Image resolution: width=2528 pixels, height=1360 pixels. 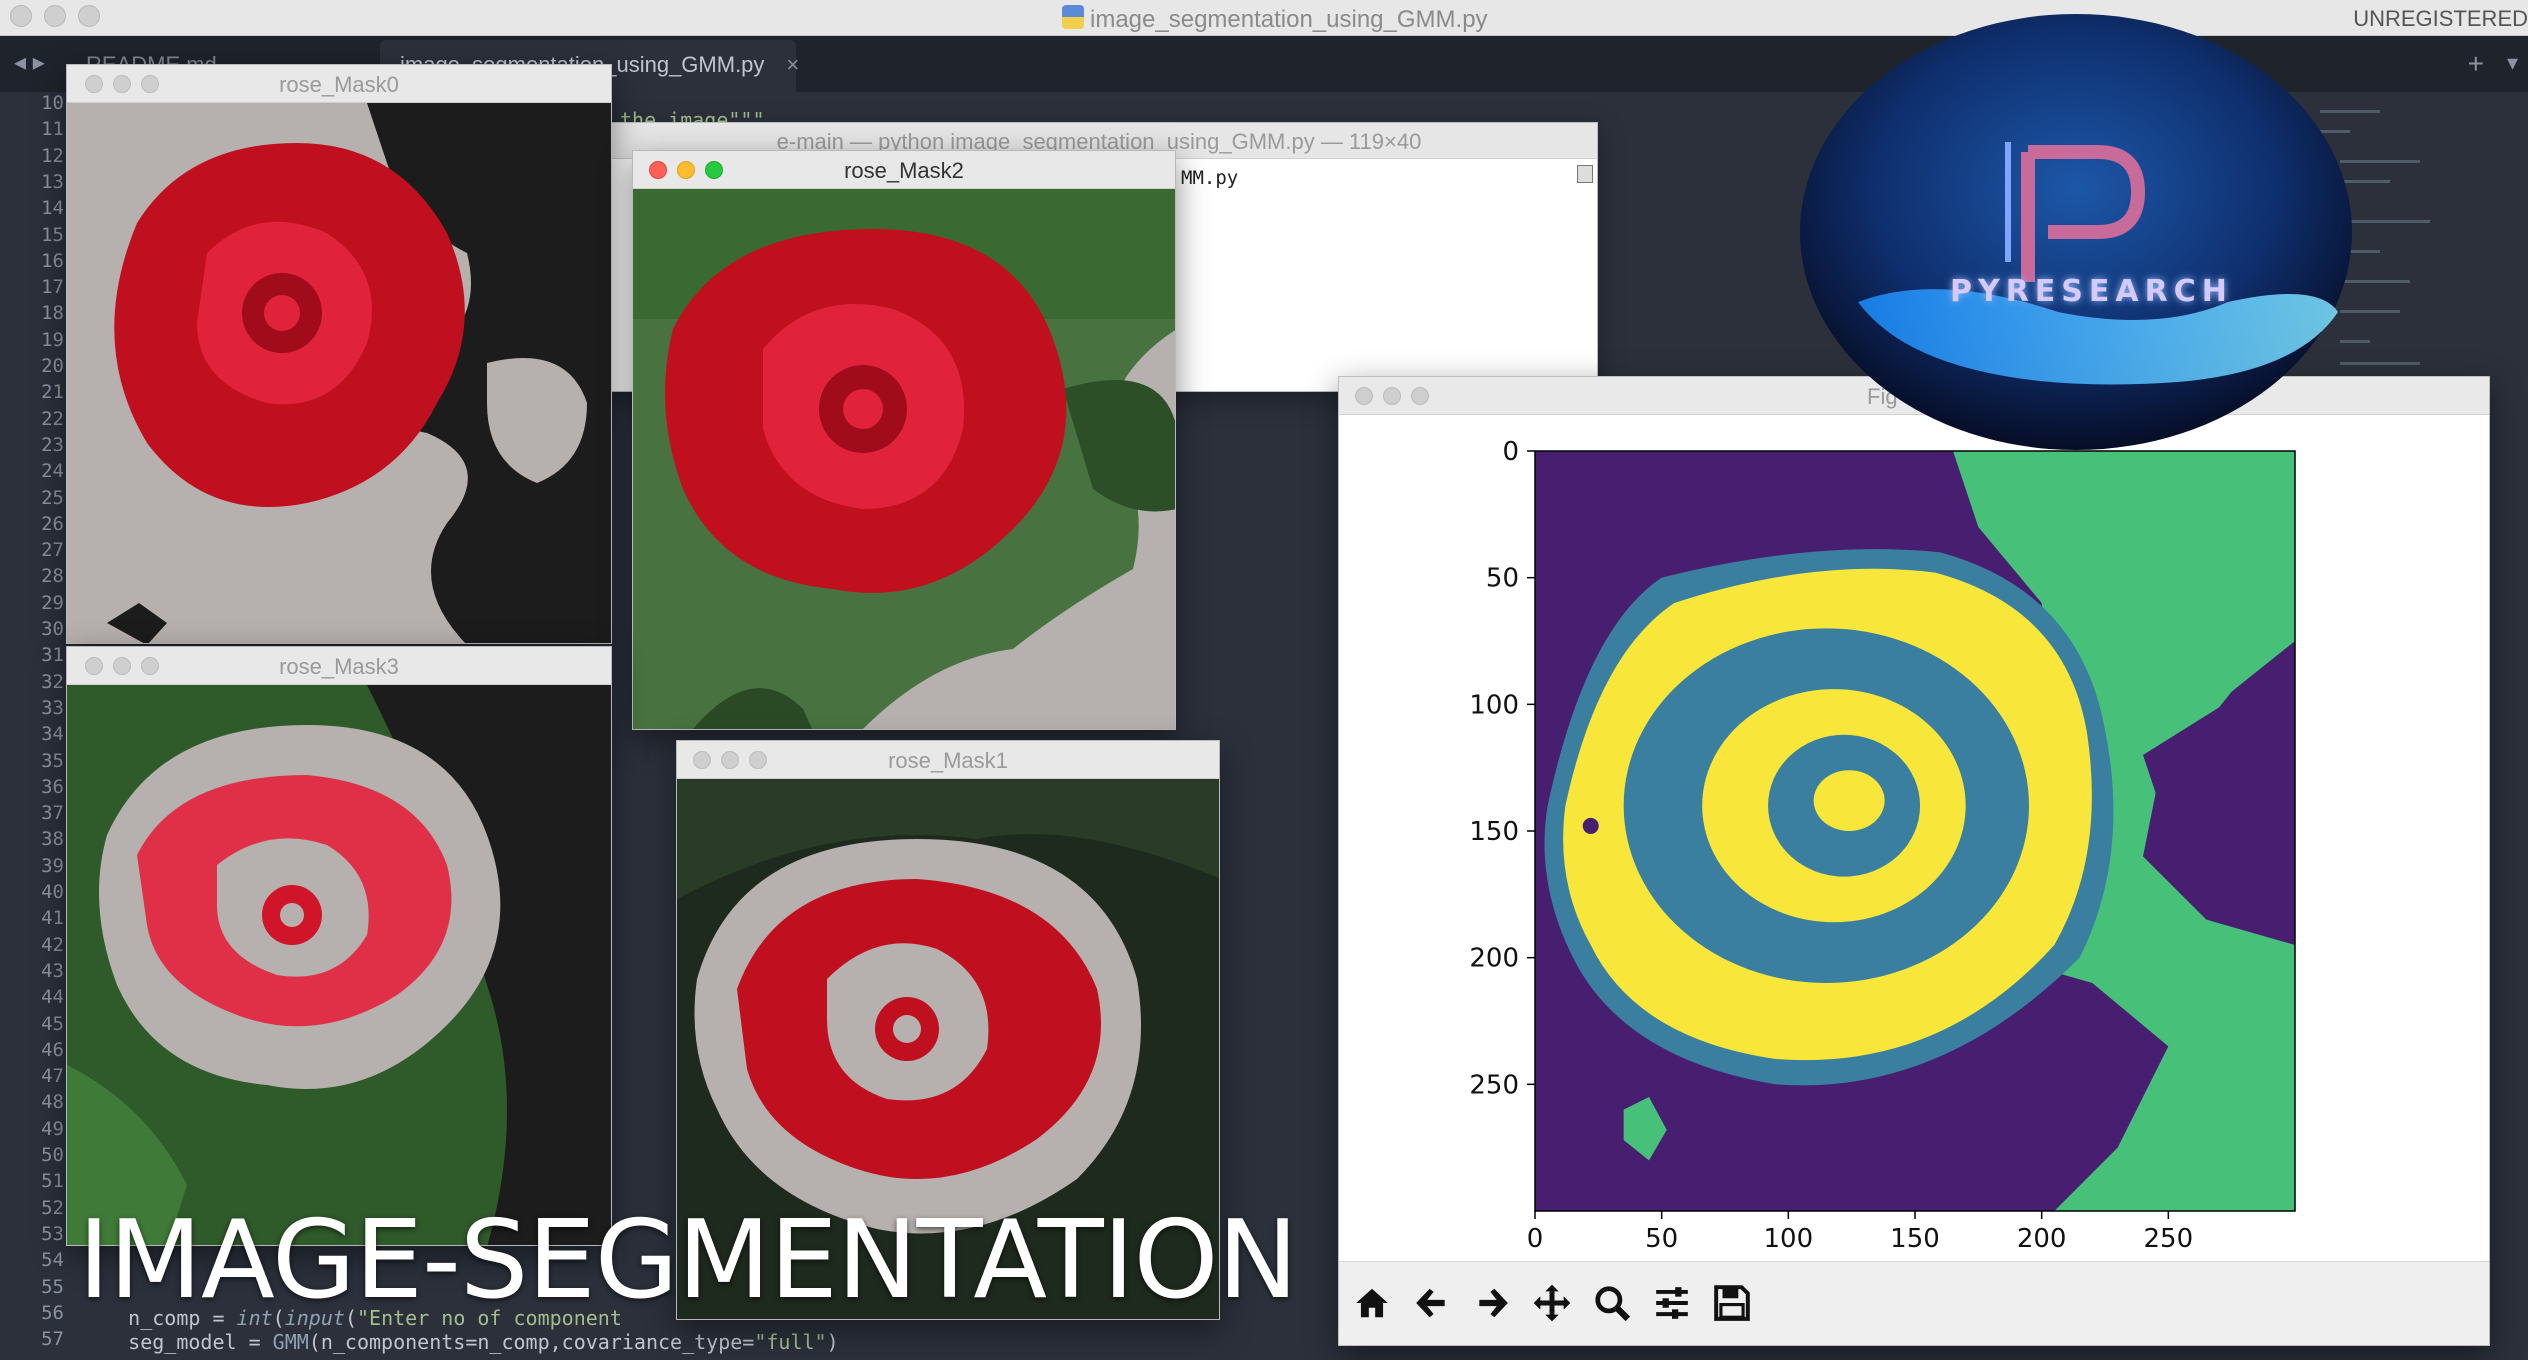 What do you see at coordinates (52, 418) in the screenshot?
I see `line-number: 22` at bounding box center [52, 418].